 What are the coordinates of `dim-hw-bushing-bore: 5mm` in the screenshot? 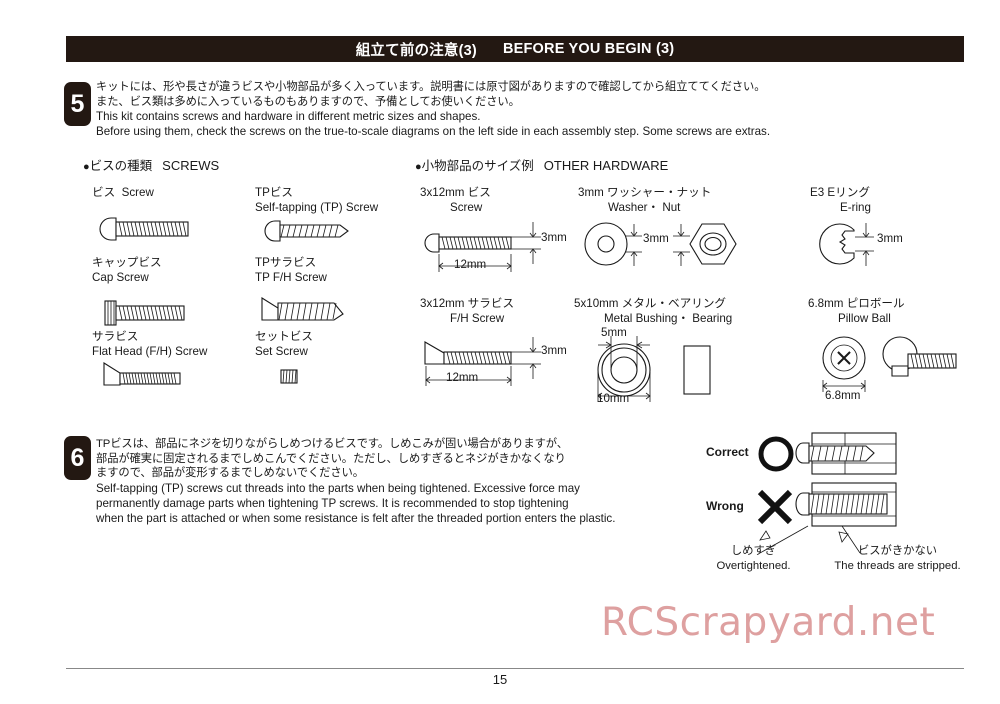 It's located at (614, 332).